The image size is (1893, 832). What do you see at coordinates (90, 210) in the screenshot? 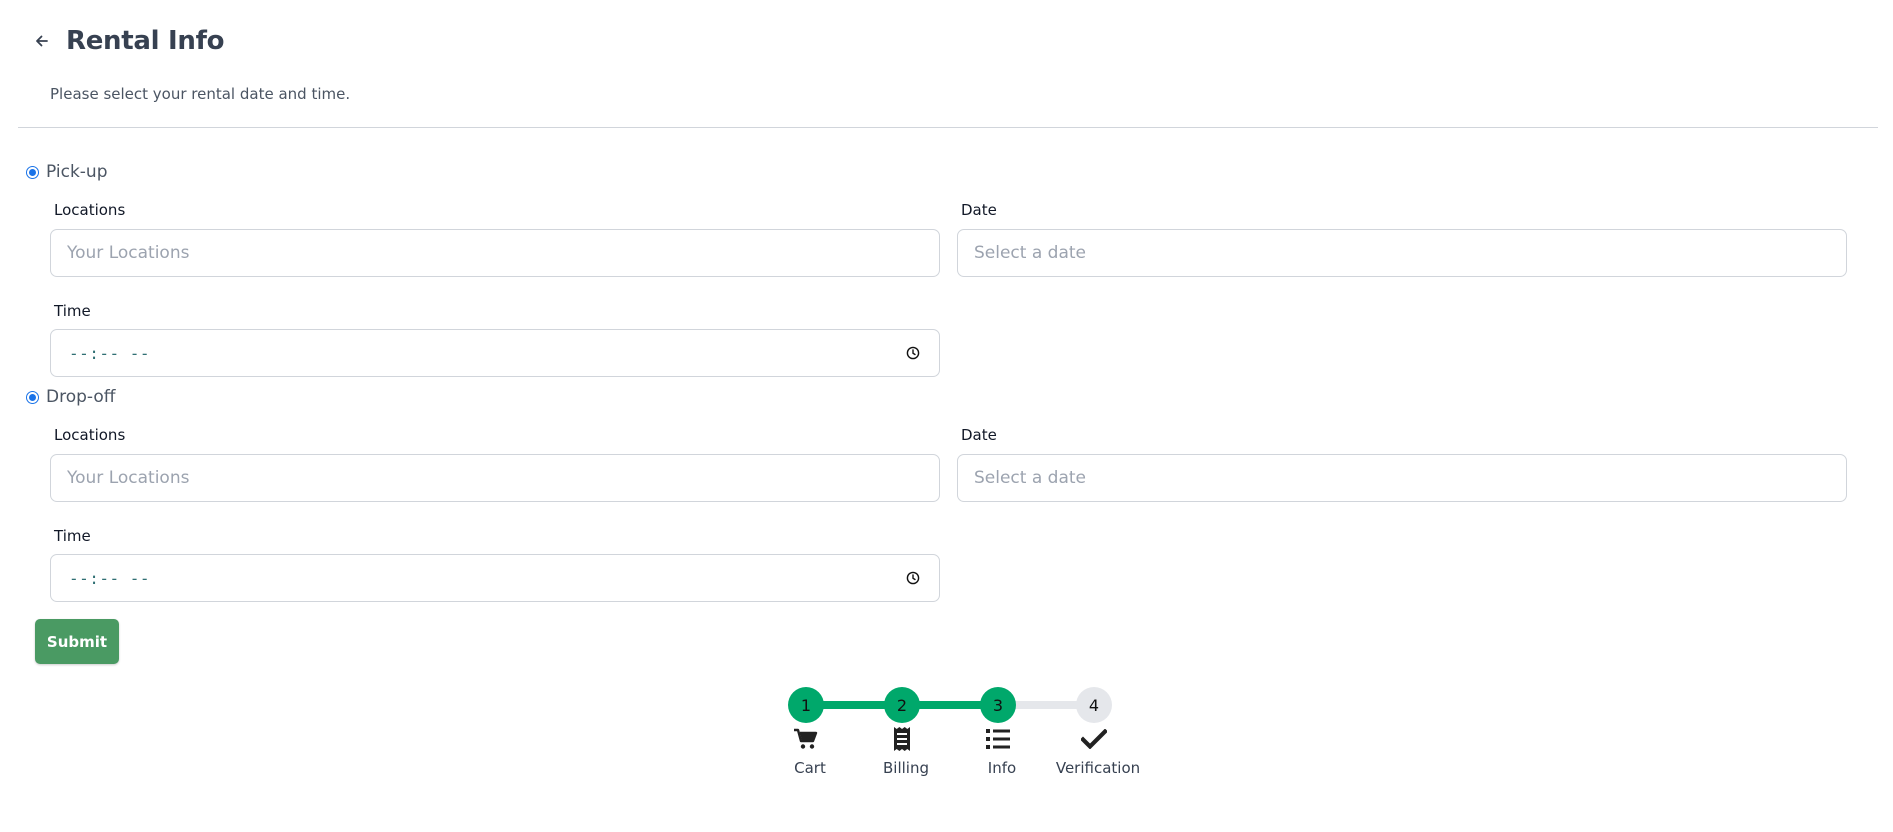
I see `pickup-locations-label: Locations` at bounding box center [90, 210].